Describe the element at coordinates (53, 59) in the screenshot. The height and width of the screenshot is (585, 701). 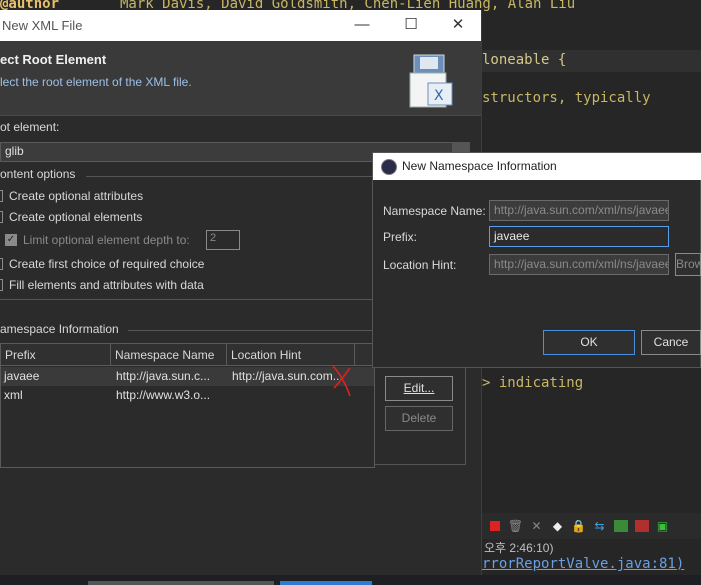
I see `wizard-heading: ect Root Element` at that location.